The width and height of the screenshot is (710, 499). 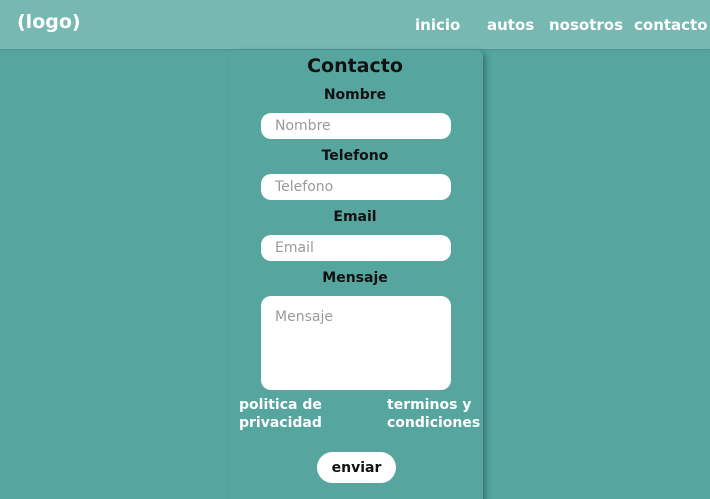 What do you see at coordinates (356, 126) in the screenshot?
I see `nombre-input` at bounding box center [356, 126].